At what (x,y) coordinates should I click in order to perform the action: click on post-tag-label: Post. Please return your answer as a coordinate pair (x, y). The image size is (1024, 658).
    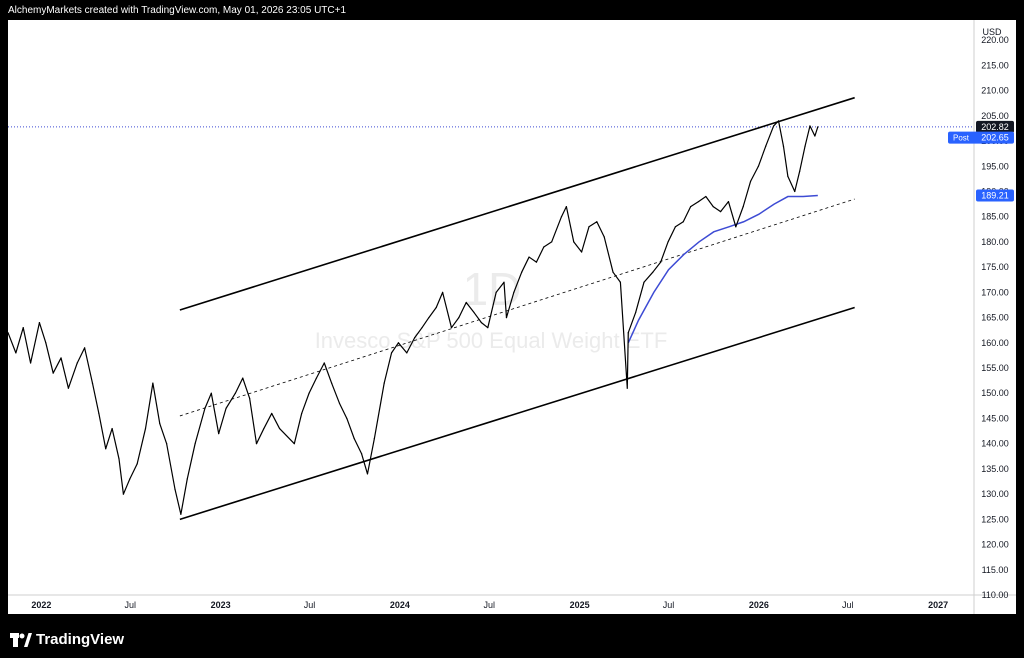
    Looking at the image, I should click on (961, 138).